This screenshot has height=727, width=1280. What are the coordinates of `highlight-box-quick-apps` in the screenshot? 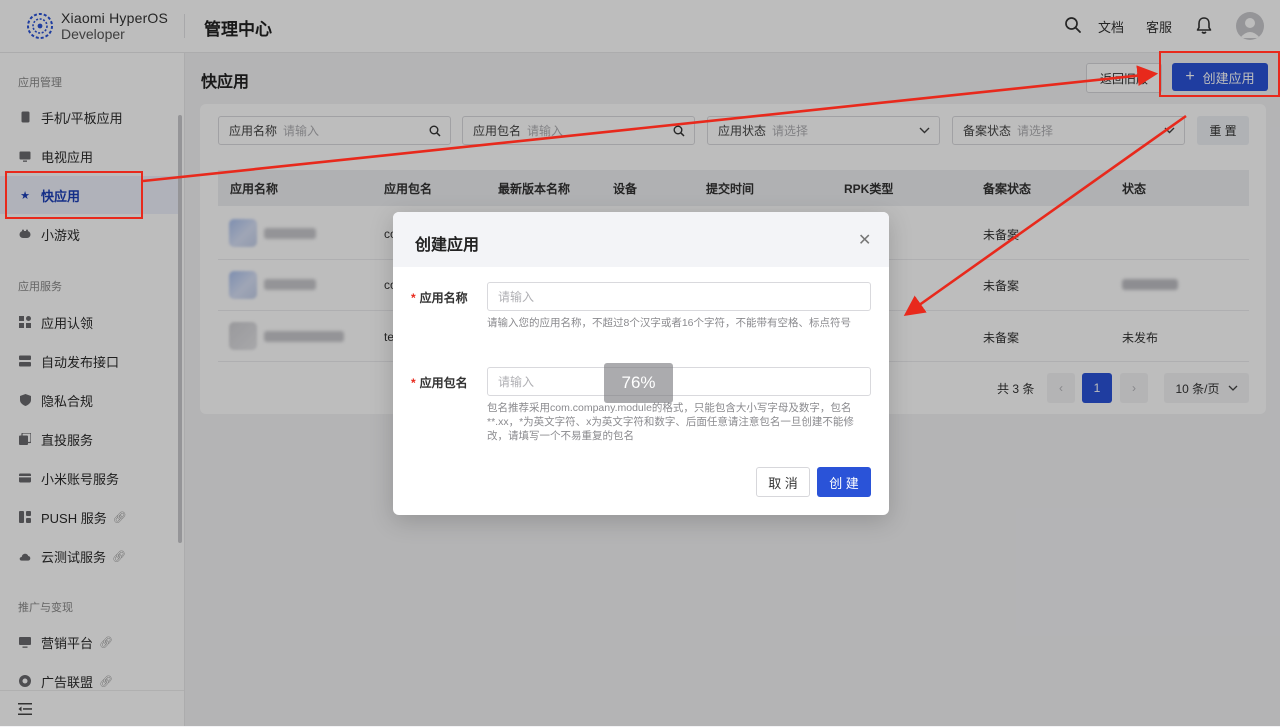 It's located at (74, 195).